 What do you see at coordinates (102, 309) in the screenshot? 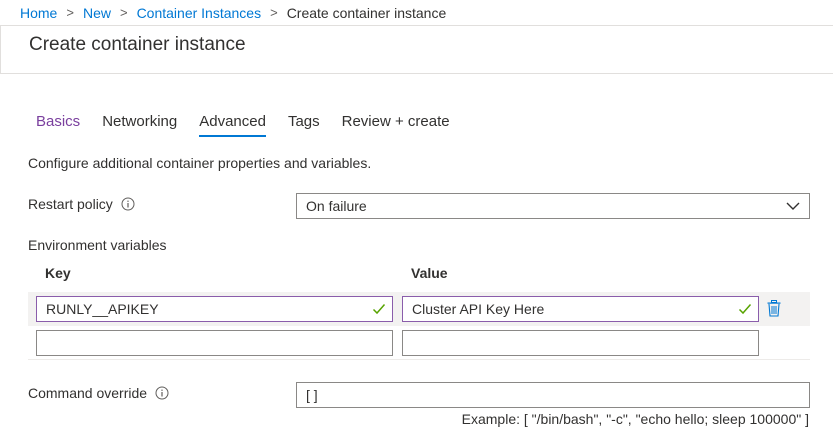
I see `env-key-value: RUNLY__APIKEY` at bounding box center [102, 309].